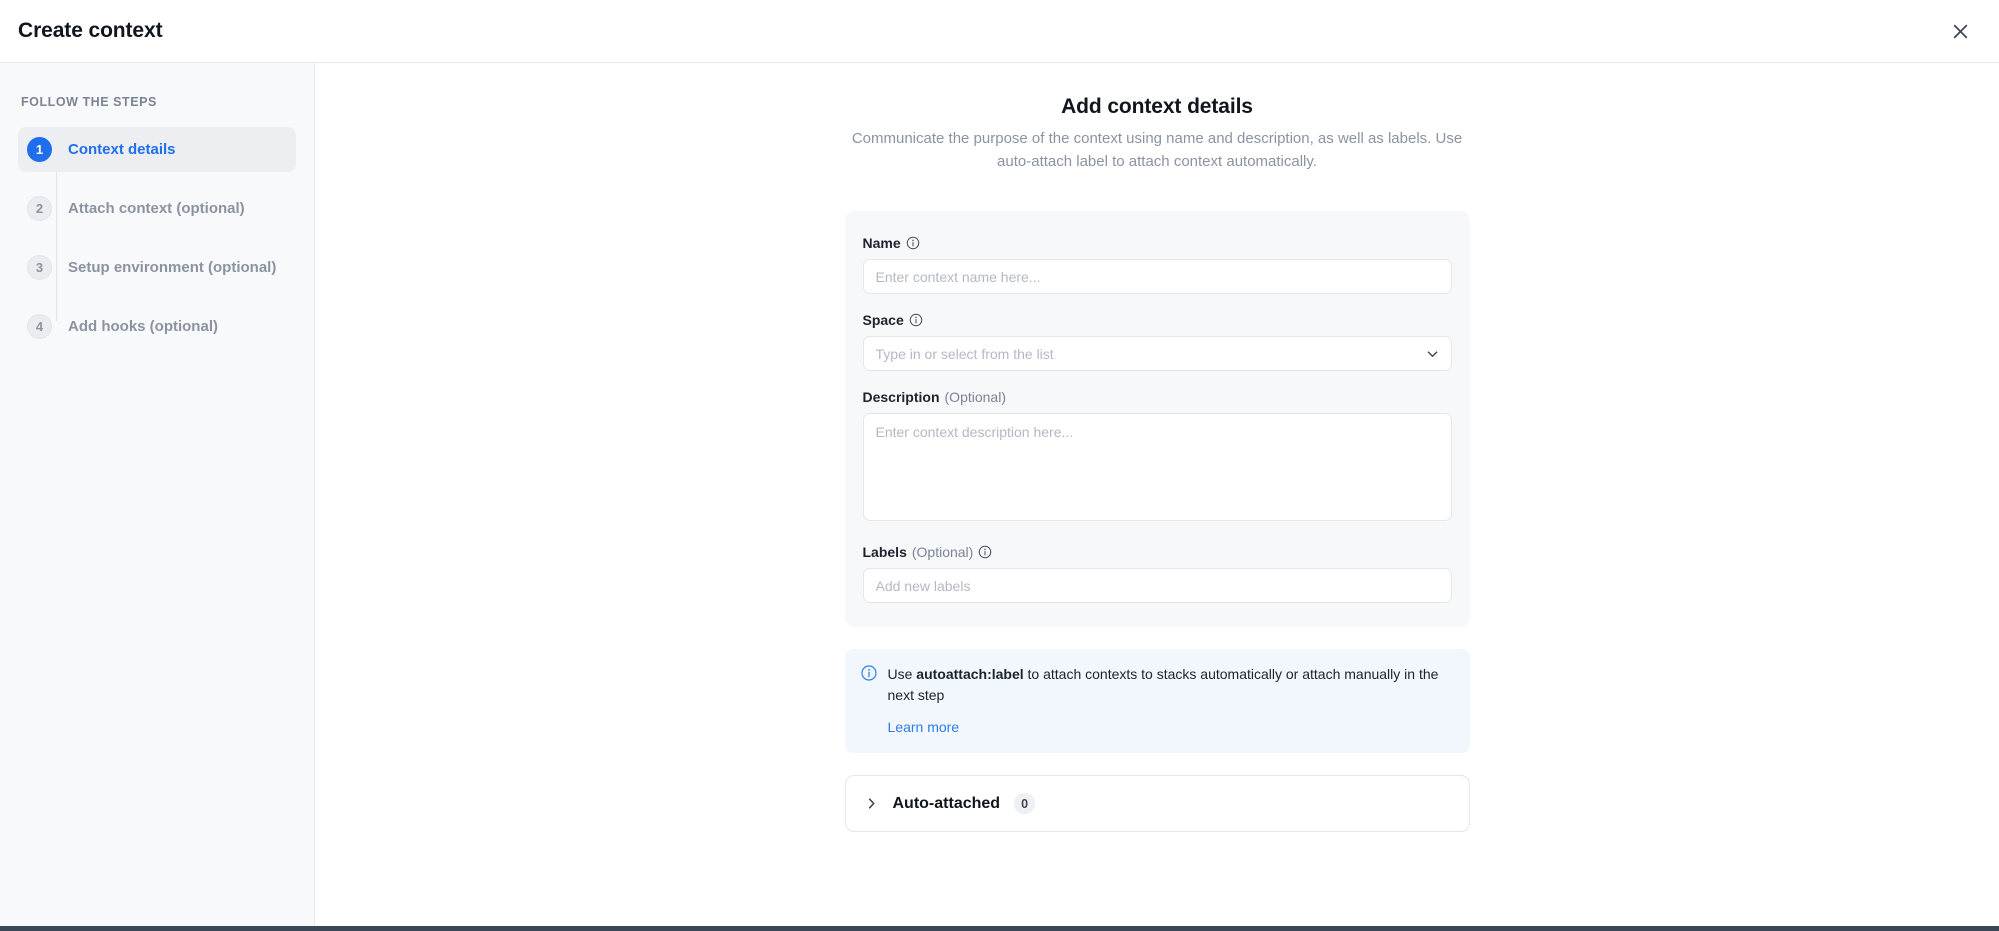  I want to click on description-label: Description, so click(901, 397).